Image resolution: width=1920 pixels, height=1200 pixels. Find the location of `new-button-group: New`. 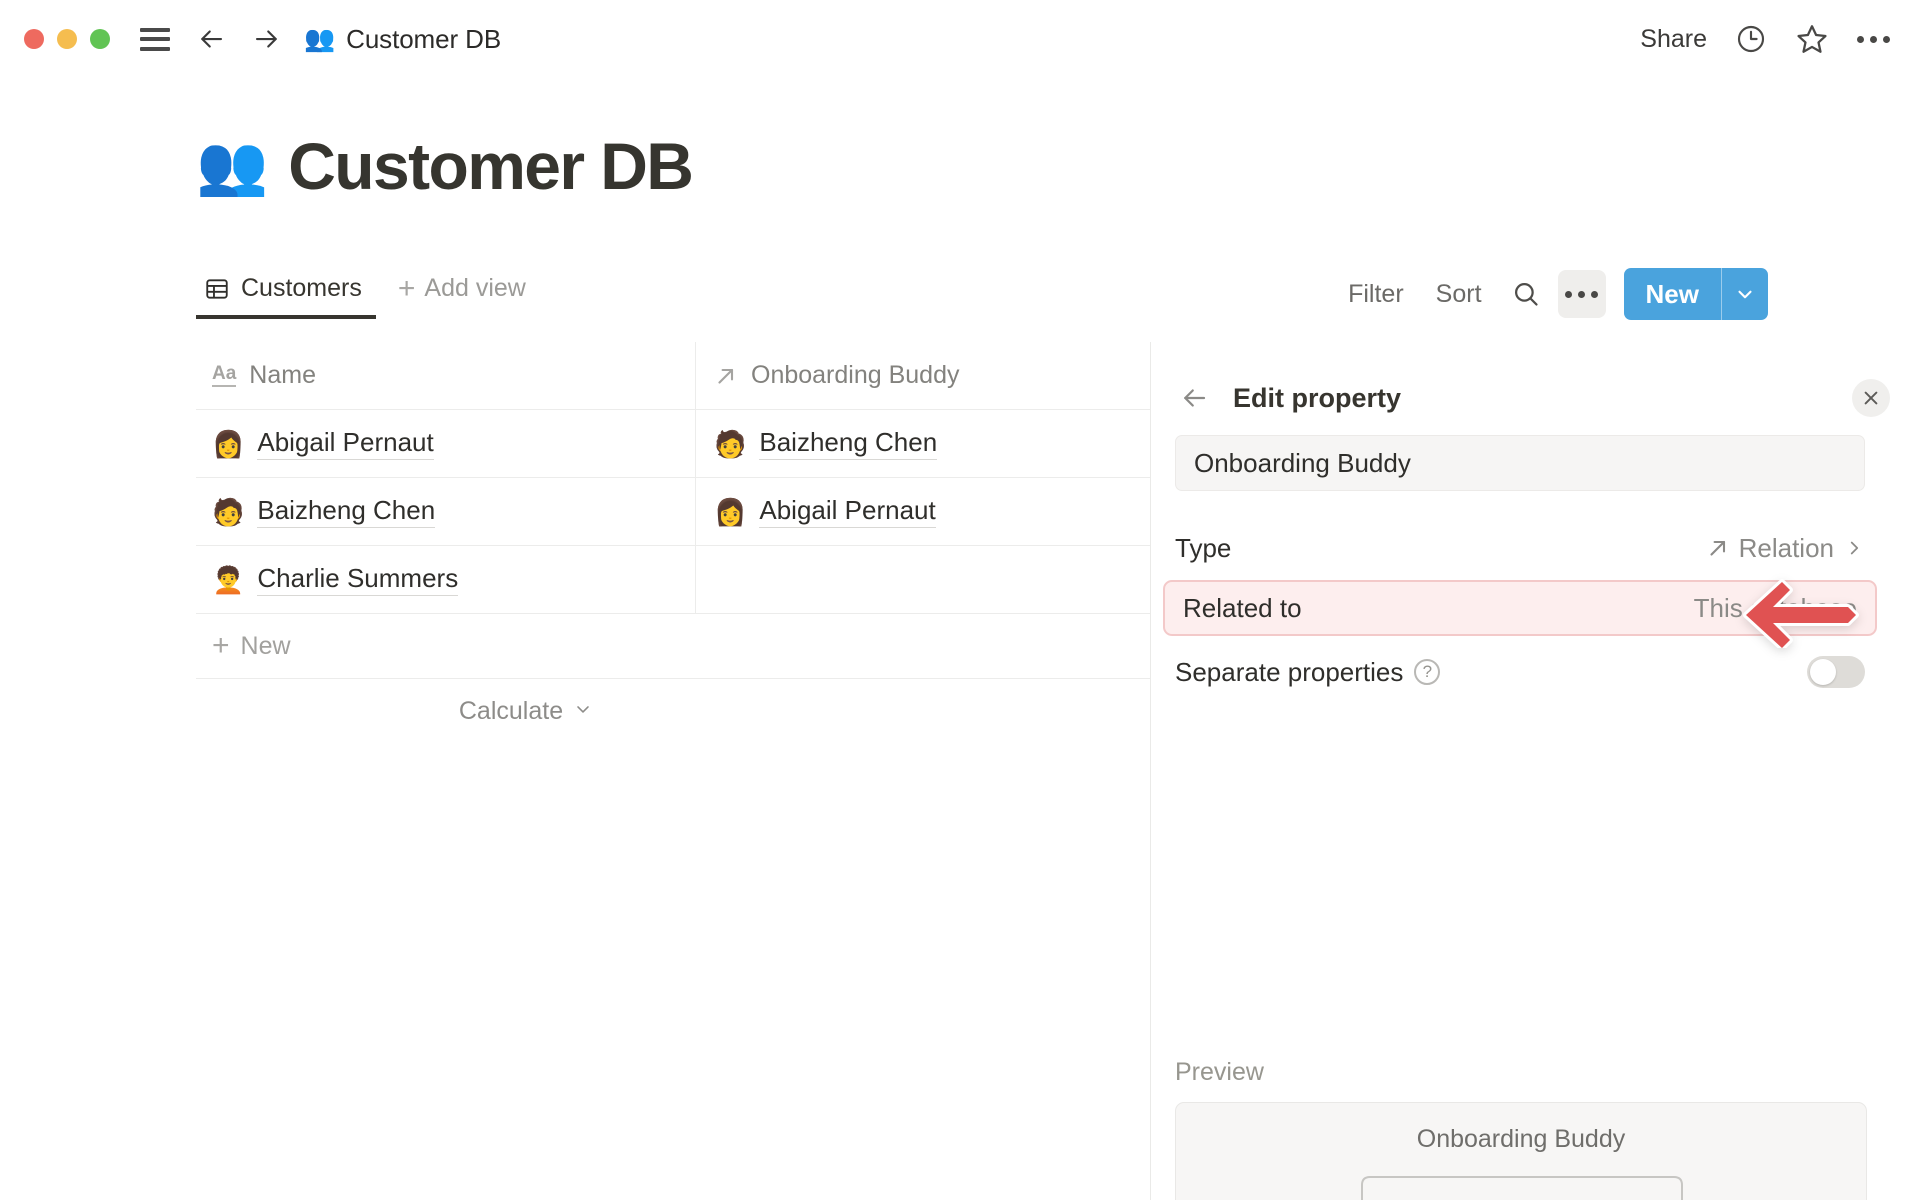

new-button-group: New is located at coordinates (1695, 294).